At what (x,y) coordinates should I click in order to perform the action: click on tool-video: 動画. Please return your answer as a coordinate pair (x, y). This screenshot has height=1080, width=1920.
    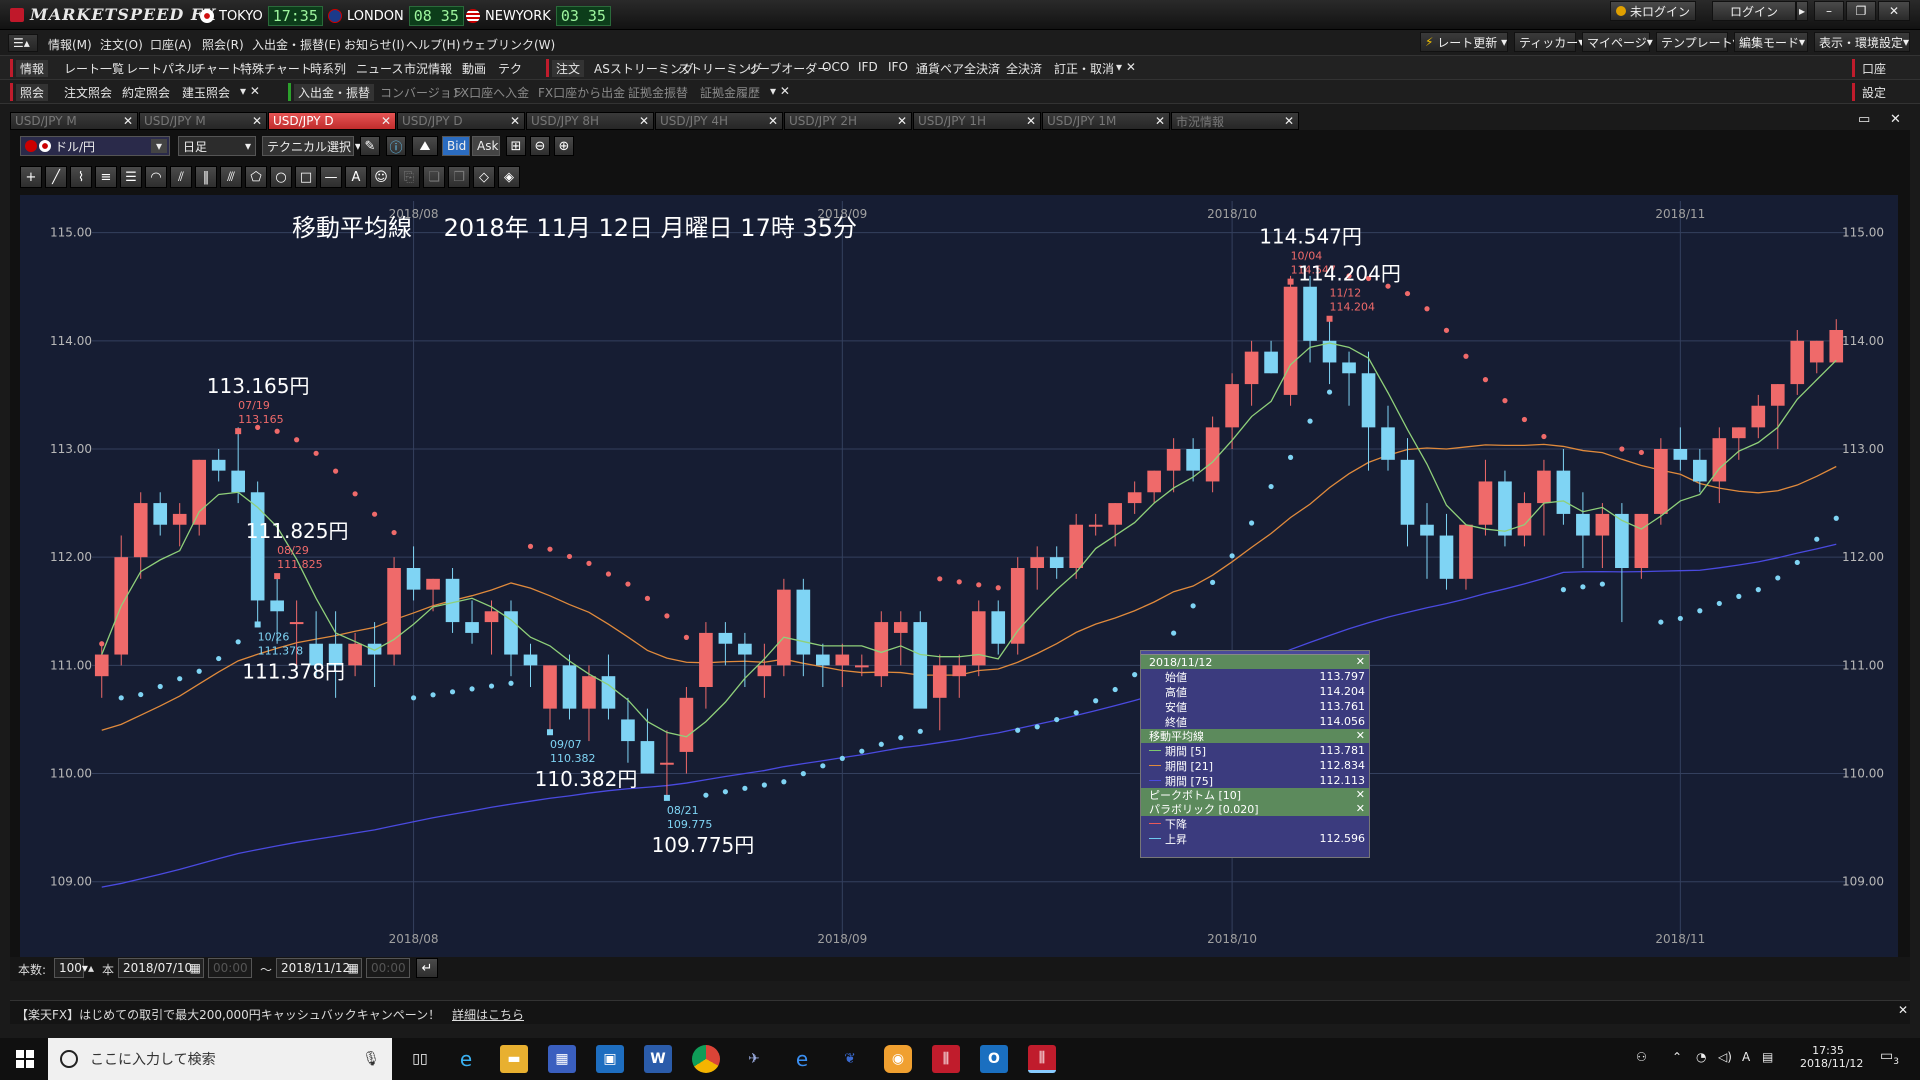
    Looking at the image, I should click on (474, 68).